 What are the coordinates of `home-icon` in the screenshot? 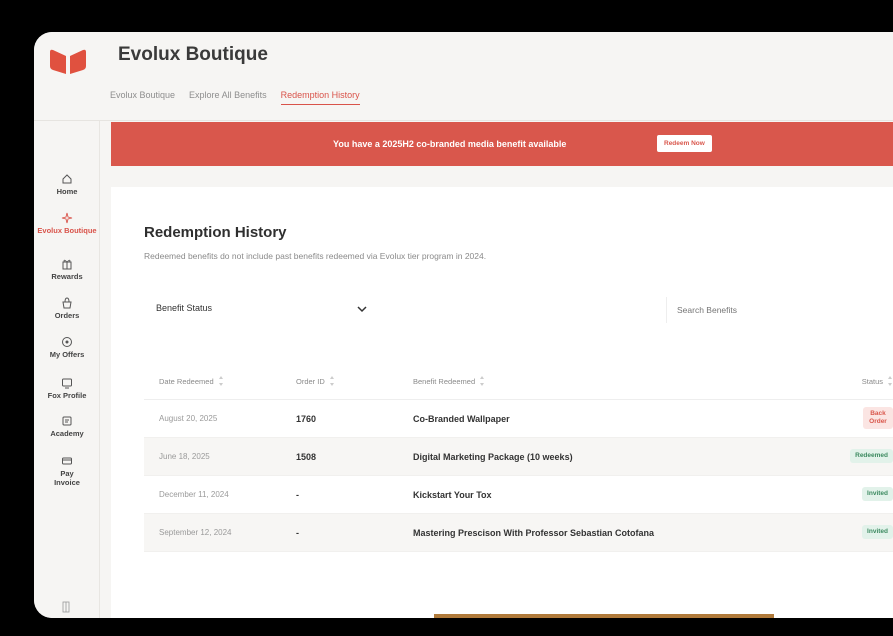 It's located at (67, 179).